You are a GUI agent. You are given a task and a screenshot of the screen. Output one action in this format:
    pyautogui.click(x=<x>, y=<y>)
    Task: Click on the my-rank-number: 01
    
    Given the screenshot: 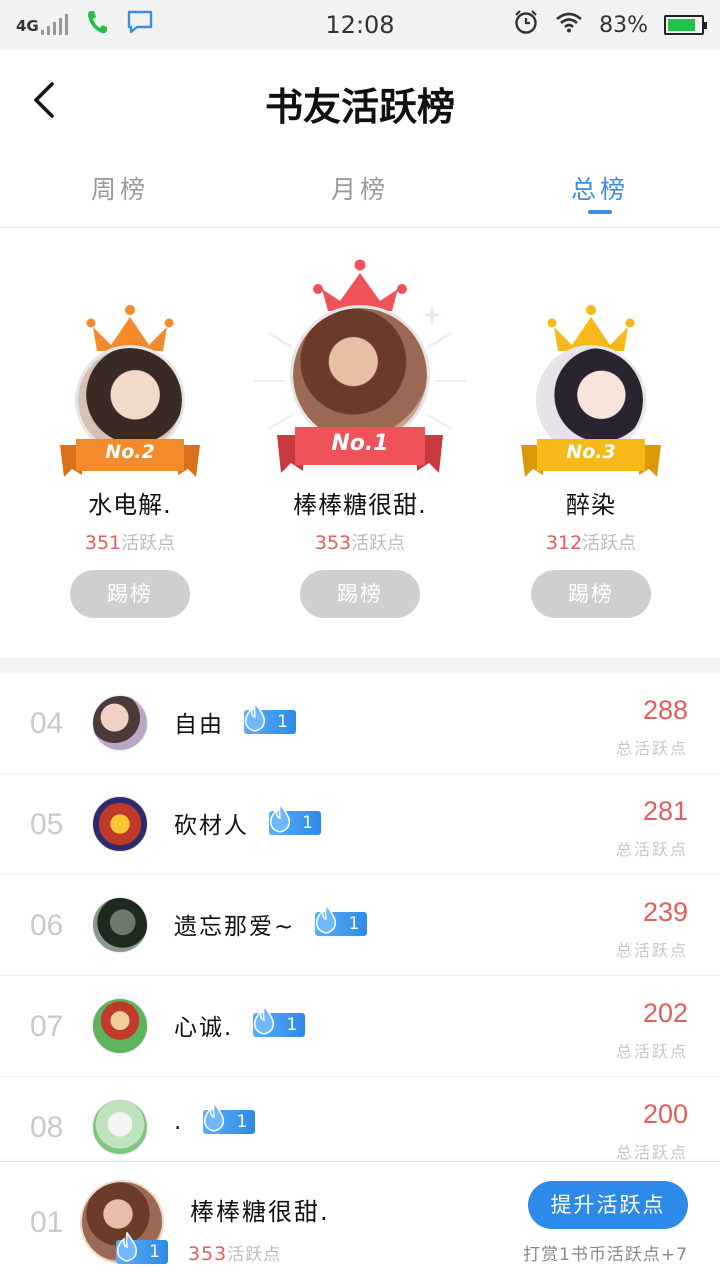 What is the action you would take?
    pyautogui.click(x=47, y=1222)
    